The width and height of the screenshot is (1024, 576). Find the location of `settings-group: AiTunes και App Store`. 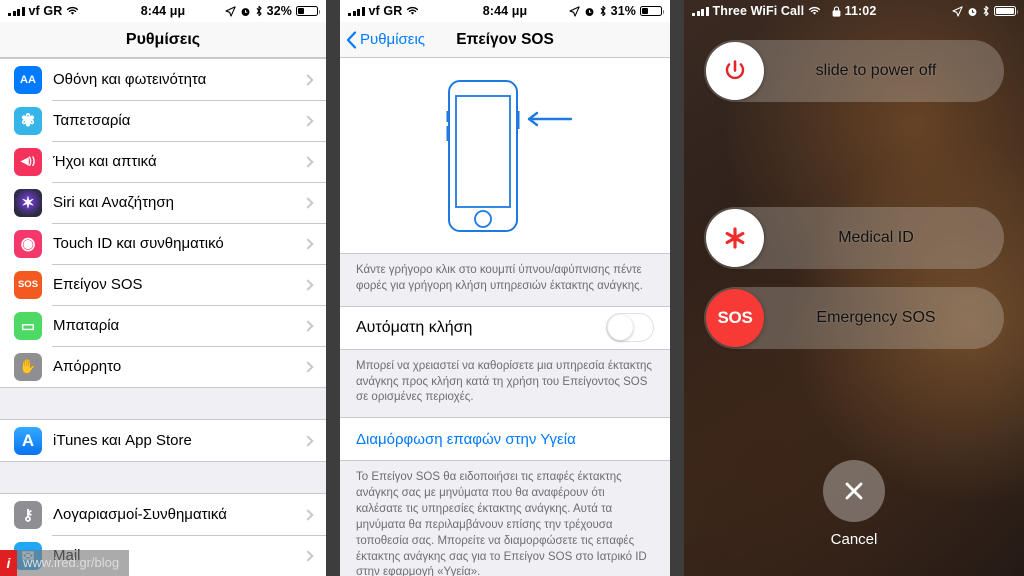

settings-group: AiTunes και App Store is located at coordinates (163, 440).